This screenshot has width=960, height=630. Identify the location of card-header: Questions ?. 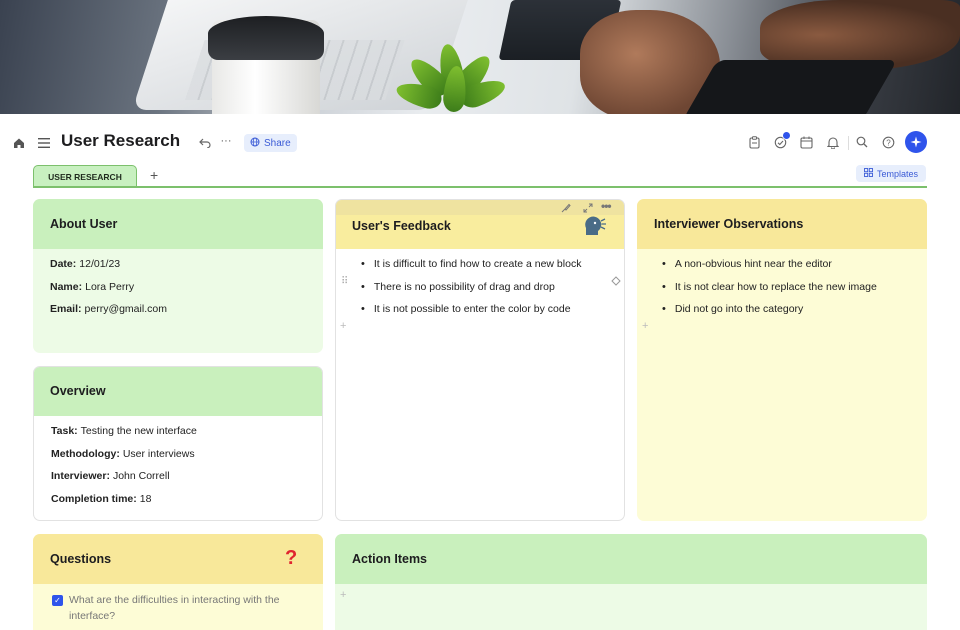
(178, 559).